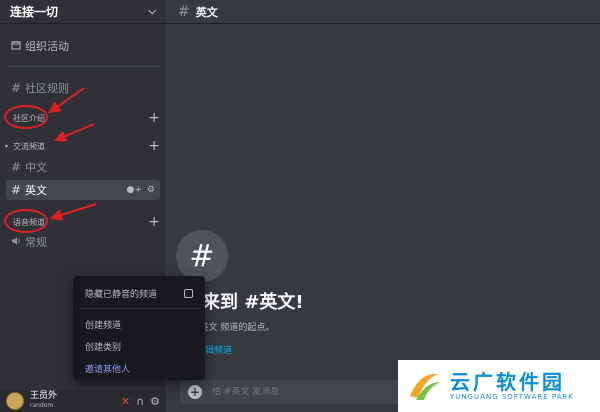 The height and width of the screenshot is (412, 600). I want to click on sidebar-item-label: 组织活动, so click(47, 46).